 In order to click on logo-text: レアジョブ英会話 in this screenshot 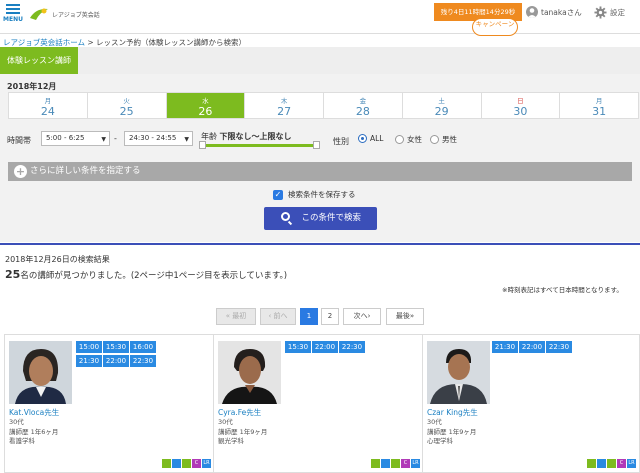, I will do `click(76, 15)`.